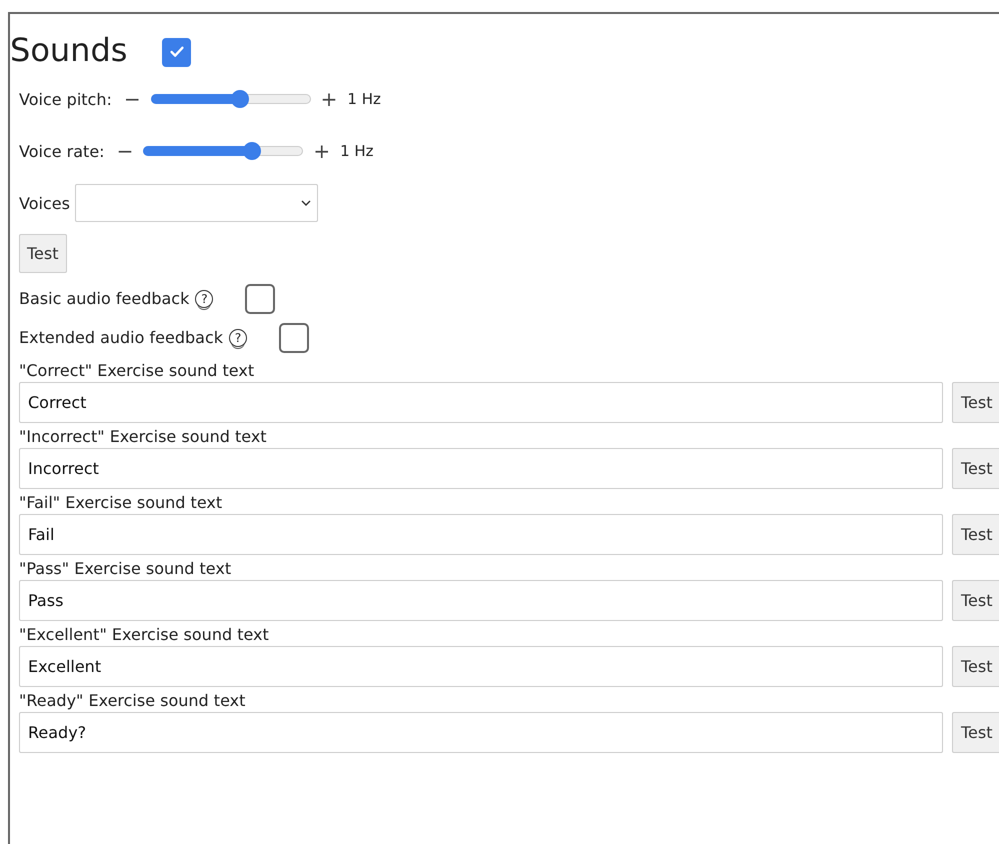  Describe the element at coordinates (62, 151) in the screenshot. I see `slider-label: Voice rate:` at that location.